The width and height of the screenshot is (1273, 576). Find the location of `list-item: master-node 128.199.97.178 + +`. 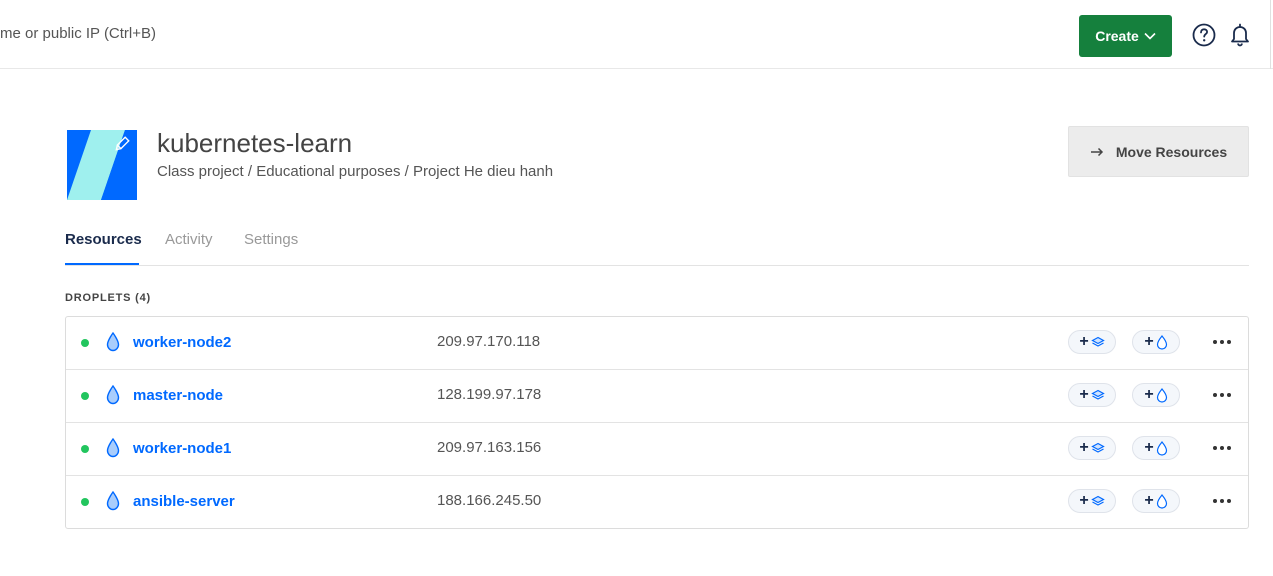

list-item: master-node 128.199.97.178 + + is located at coordinates (657, 396).